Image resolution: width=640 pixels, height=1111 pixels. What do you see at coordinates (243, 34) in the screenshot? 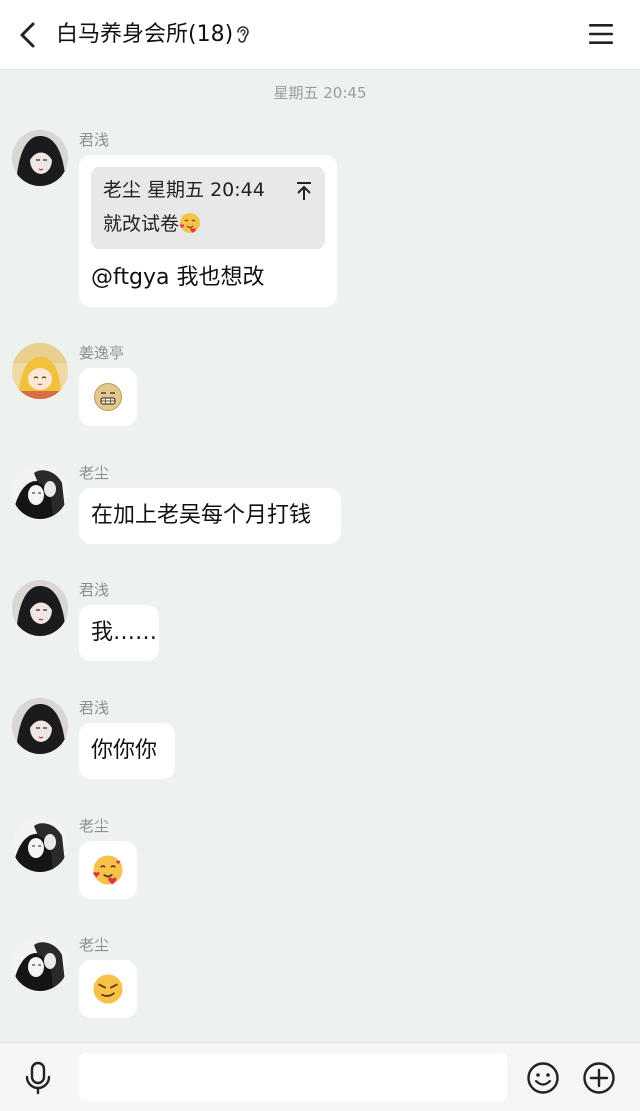
I see `ear-icon` at bounding box center [243, 34].